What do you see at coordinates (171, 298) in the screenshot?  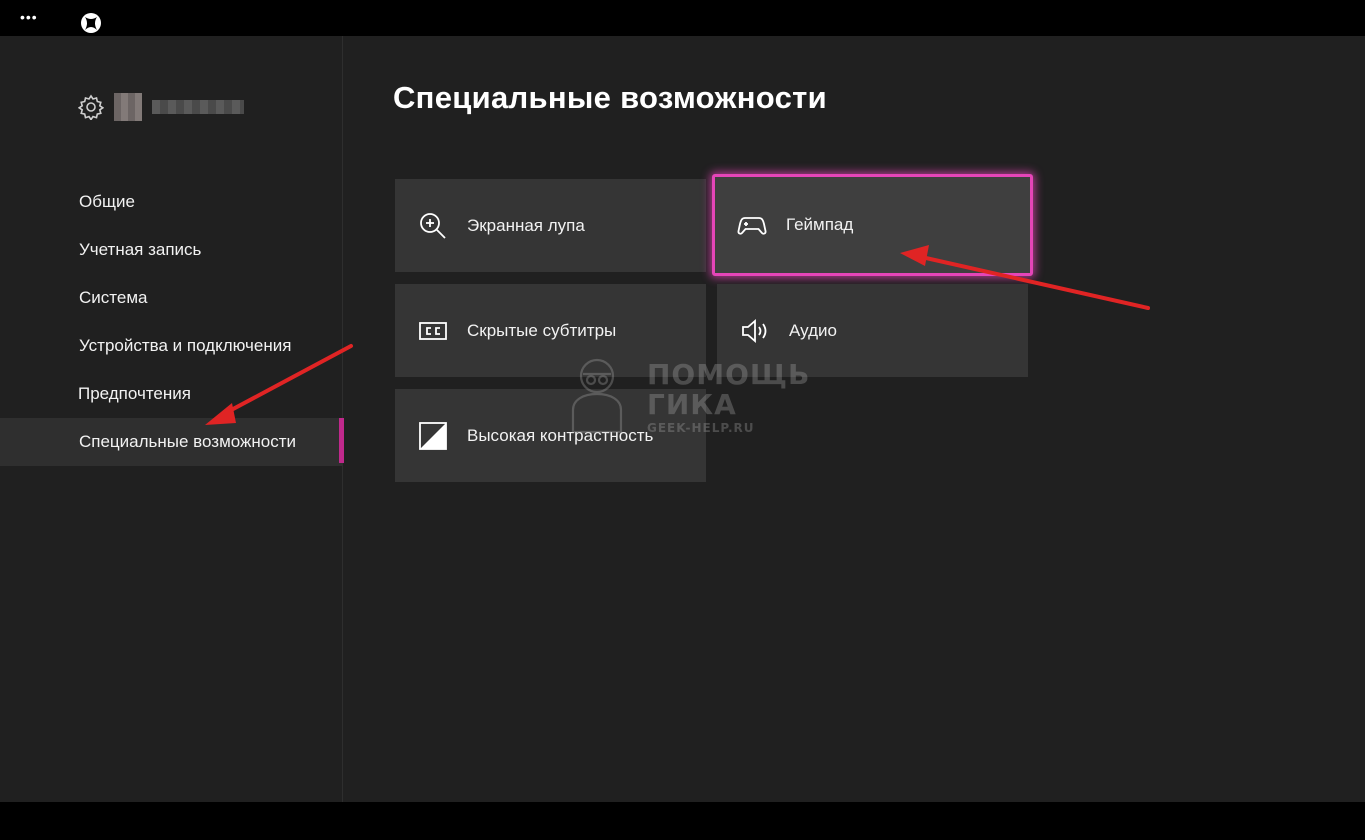 I see `nav-item-system: Система` at bounding box center [171, 298].